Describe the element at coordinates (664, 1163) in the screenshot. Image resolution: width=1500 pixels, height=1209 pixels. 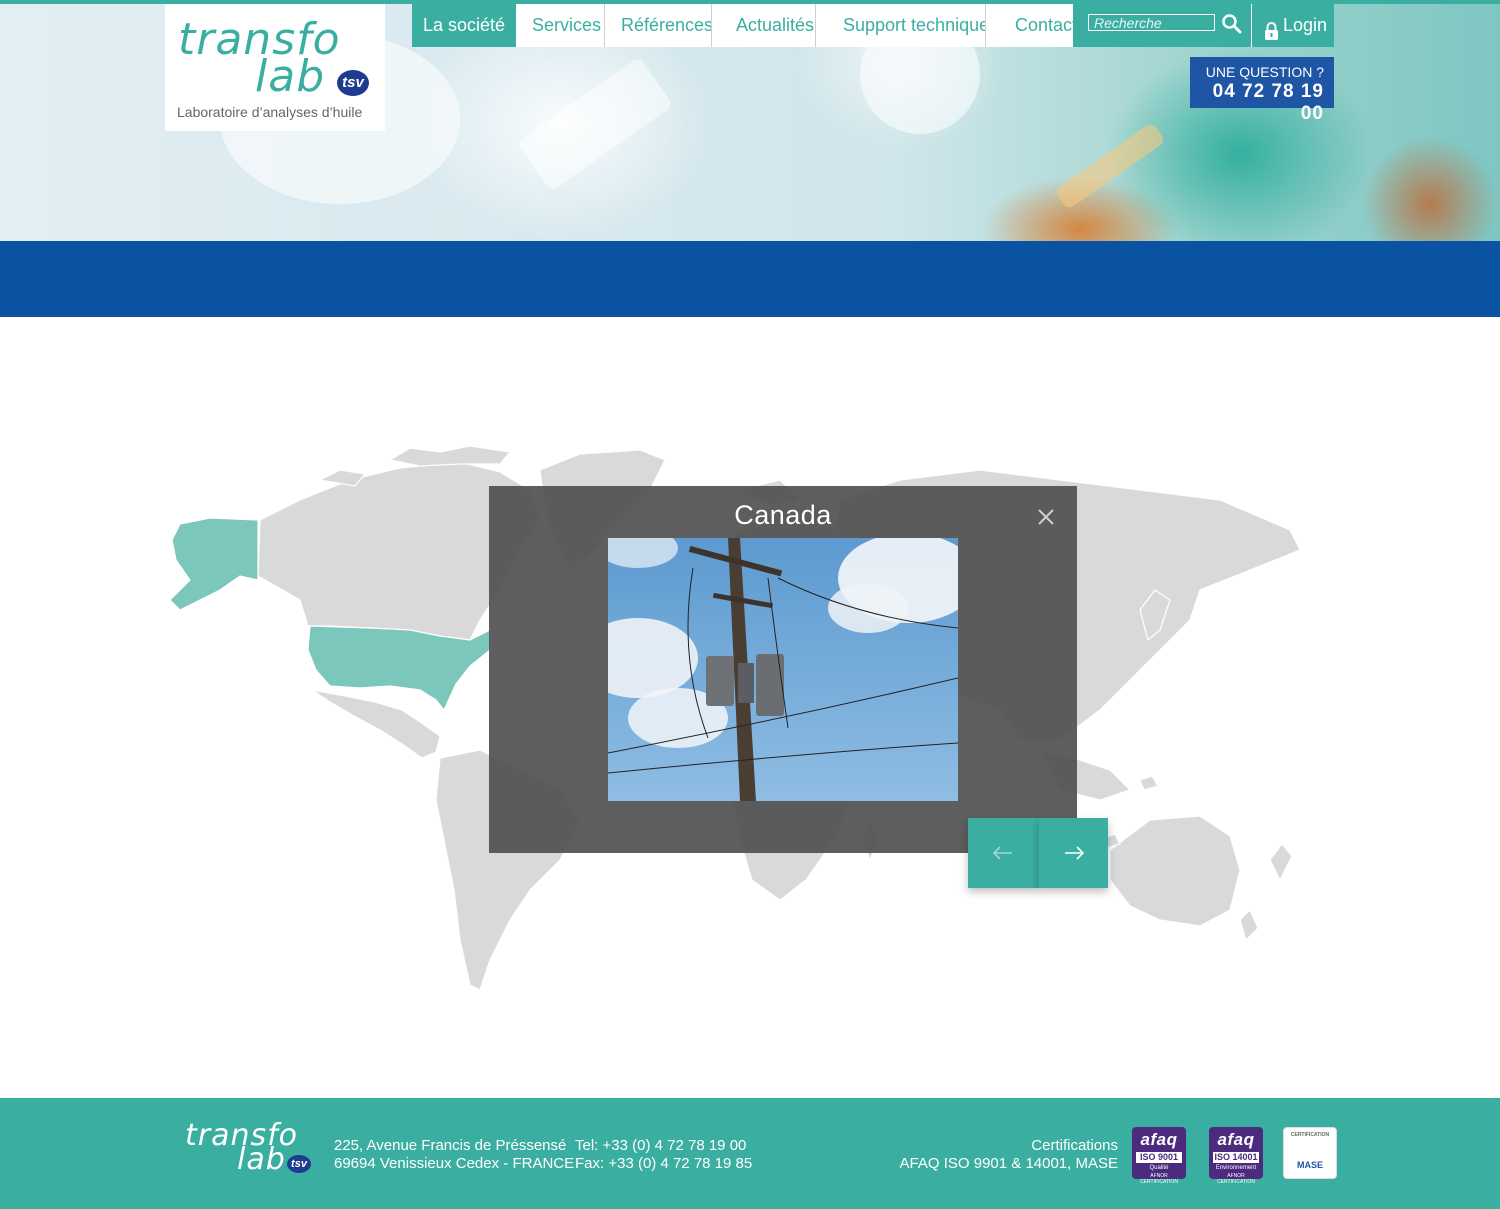
I see `footer-fax: Fax: +33 (0) 4 72 78 19 85` at that location.